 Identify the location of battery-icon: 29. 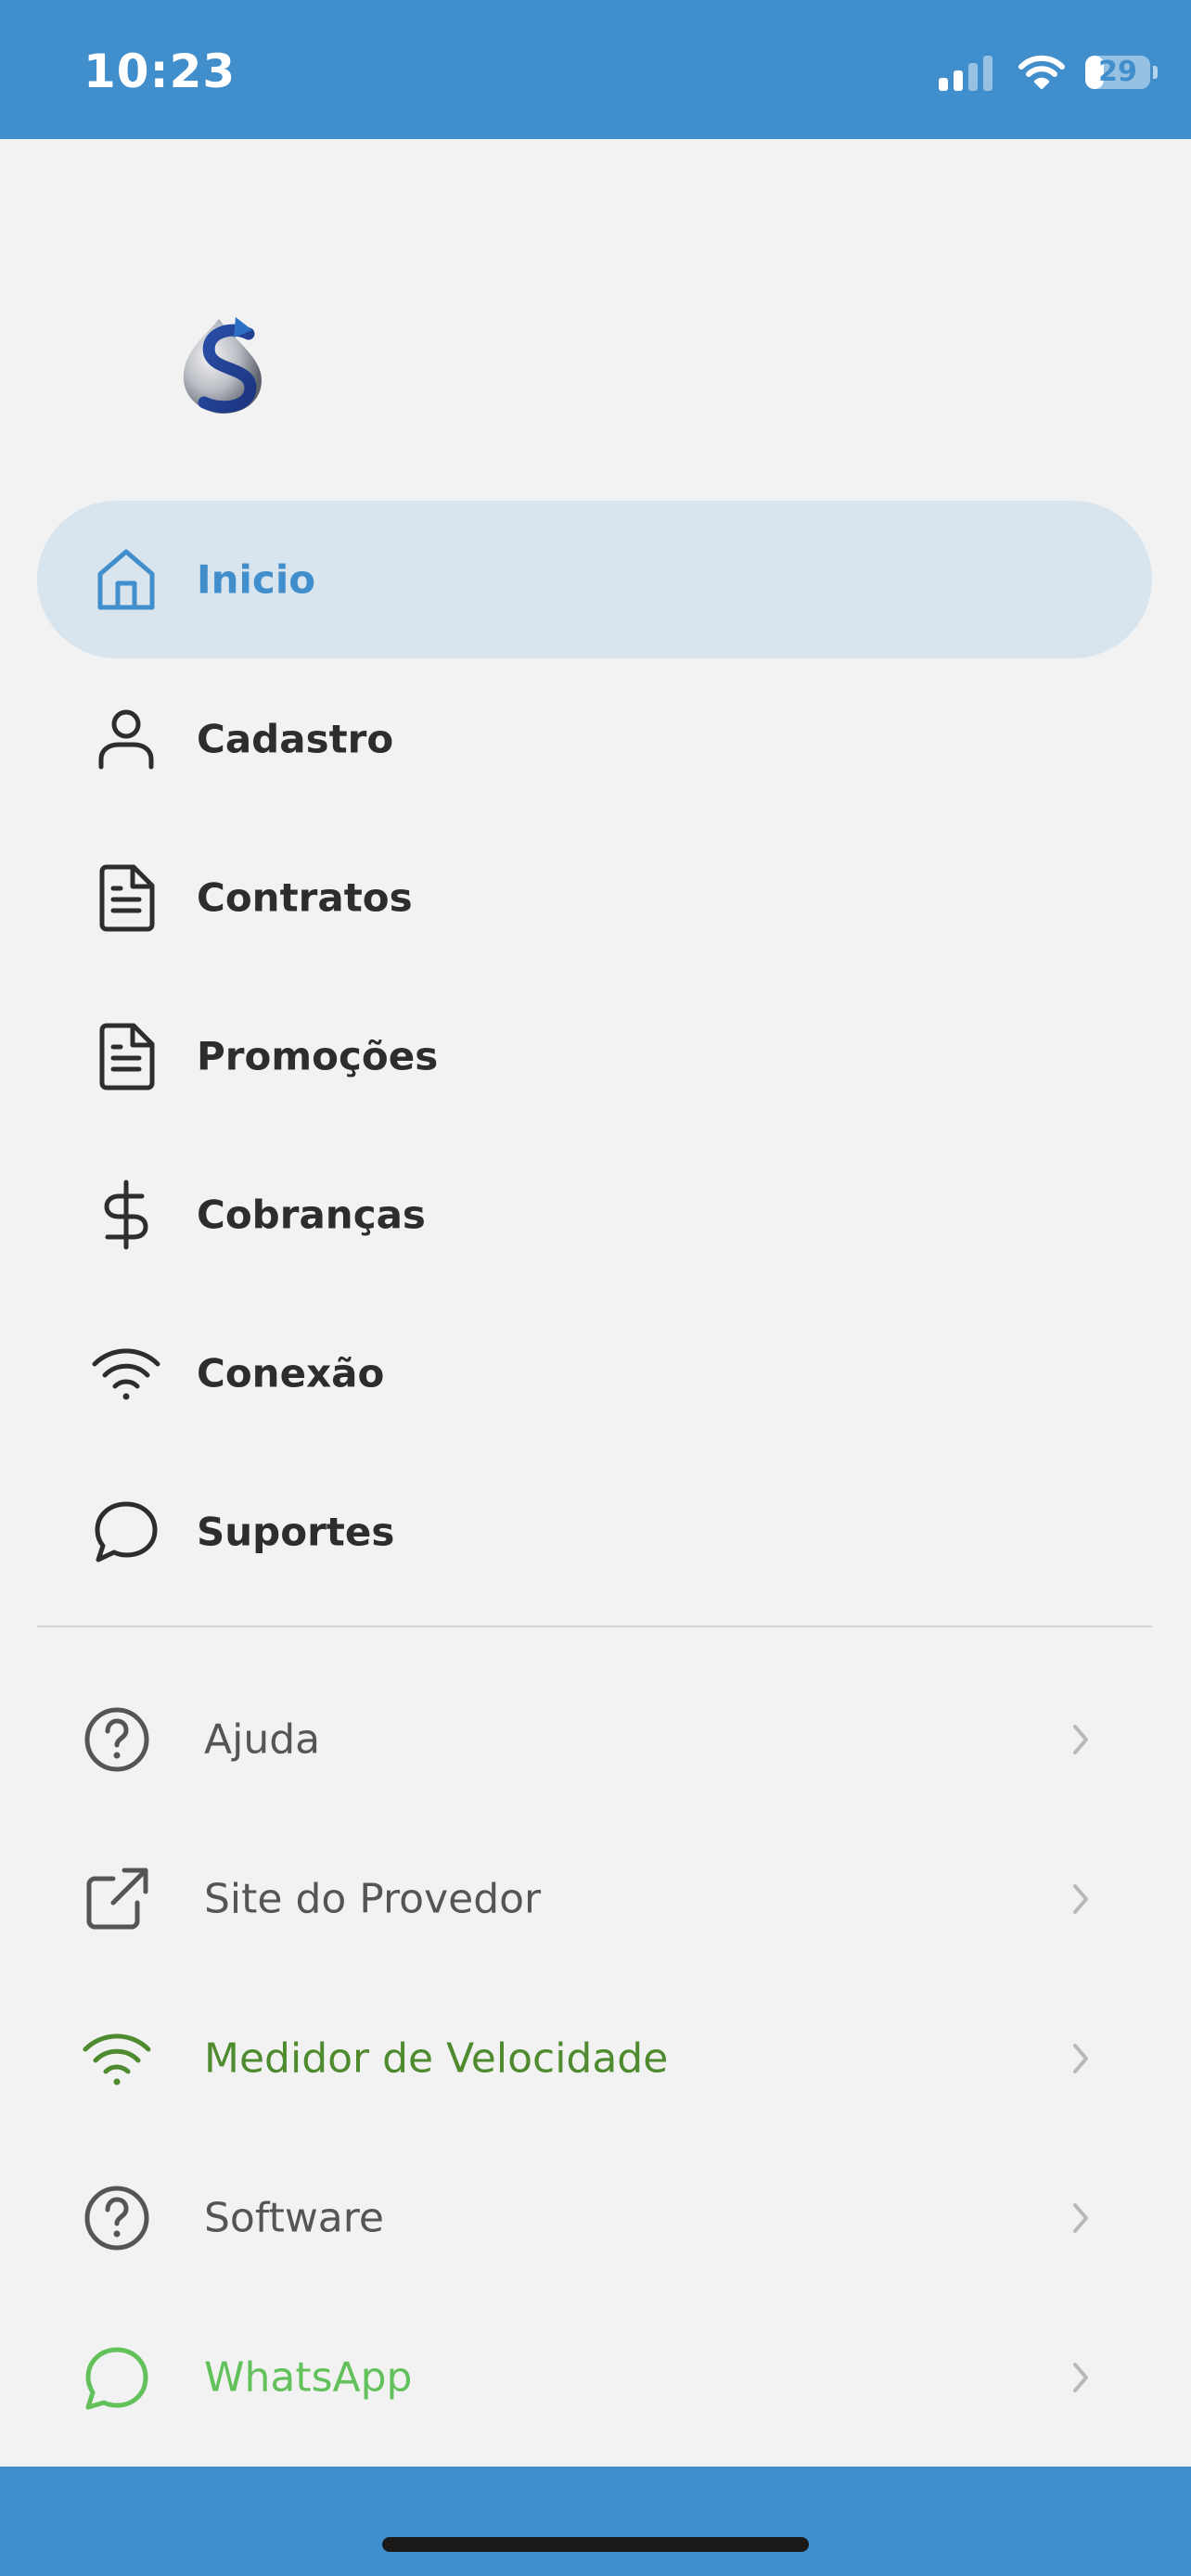
(1121, 72).